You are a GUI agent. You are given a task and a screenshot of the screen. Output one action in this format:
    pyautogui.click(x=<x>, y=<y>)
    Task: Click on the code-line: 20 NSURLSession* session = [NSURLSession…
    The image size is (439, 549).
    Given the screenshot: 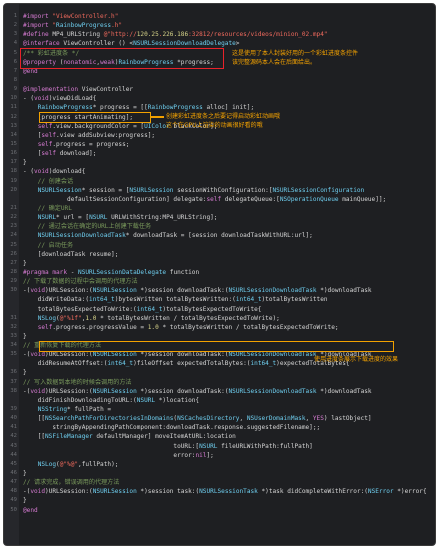 What is the action you would take?
    pyautogui.click(x=219, y=190)
    